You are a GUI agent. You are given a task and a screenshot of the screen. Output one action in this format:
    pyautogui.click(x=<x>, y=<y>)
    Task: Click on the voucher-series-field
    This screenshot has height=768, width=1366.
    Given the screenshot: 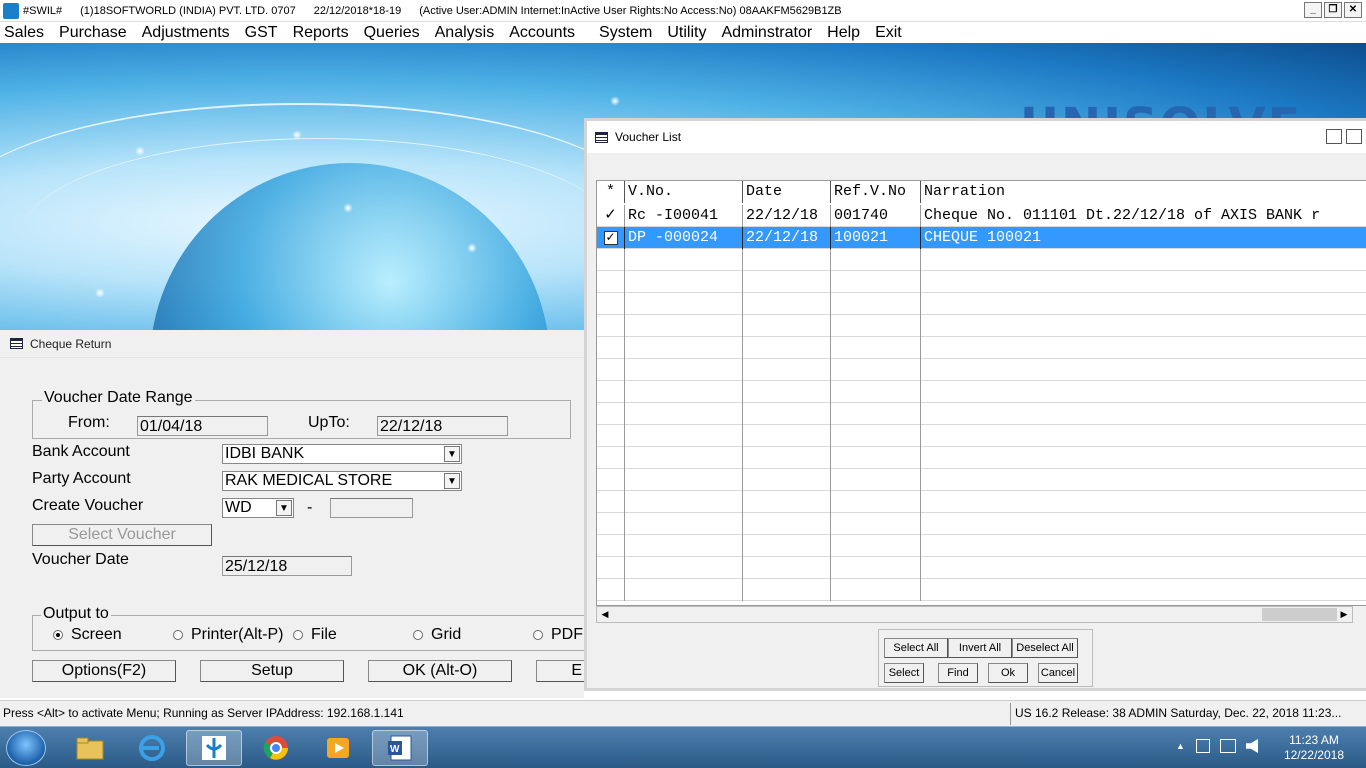 What is the action you would take?
    pyautogui.click(x=371, y=508)
    